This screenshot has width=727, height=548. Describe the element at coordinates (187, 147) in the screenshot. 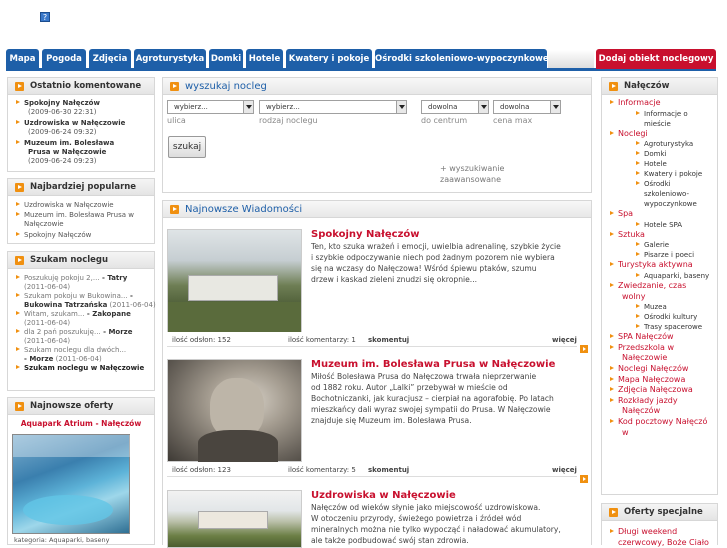

I see `search-button: szukaj` at that location.